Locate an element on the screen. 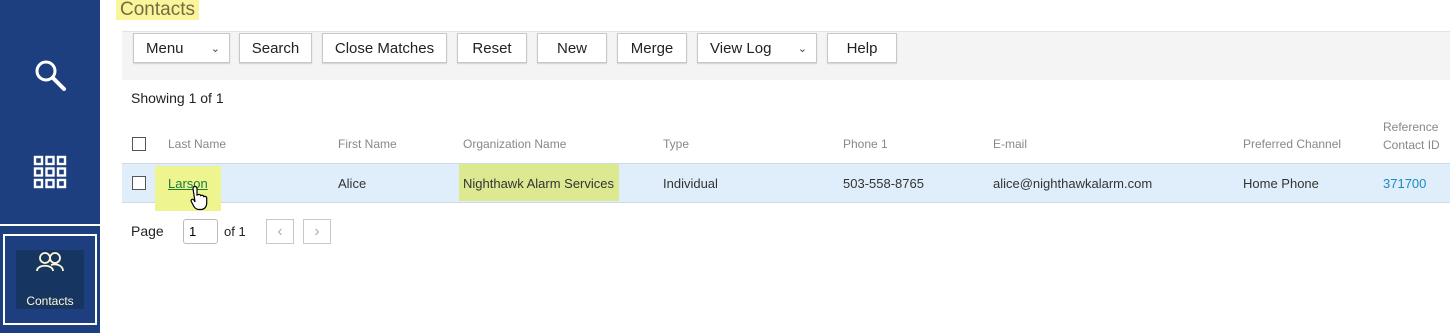 The width and height of the screenshot is (1450, 333). select-all-checkbox is located at coordinates (139, 144).